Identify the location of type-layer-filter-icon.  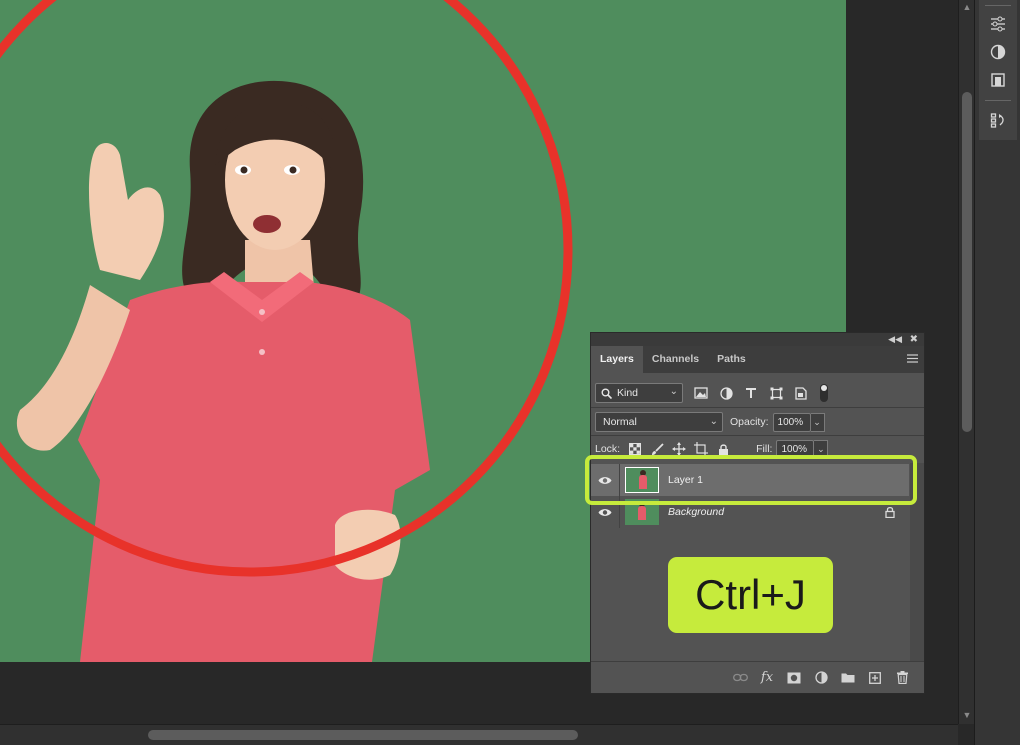
(751, 393).